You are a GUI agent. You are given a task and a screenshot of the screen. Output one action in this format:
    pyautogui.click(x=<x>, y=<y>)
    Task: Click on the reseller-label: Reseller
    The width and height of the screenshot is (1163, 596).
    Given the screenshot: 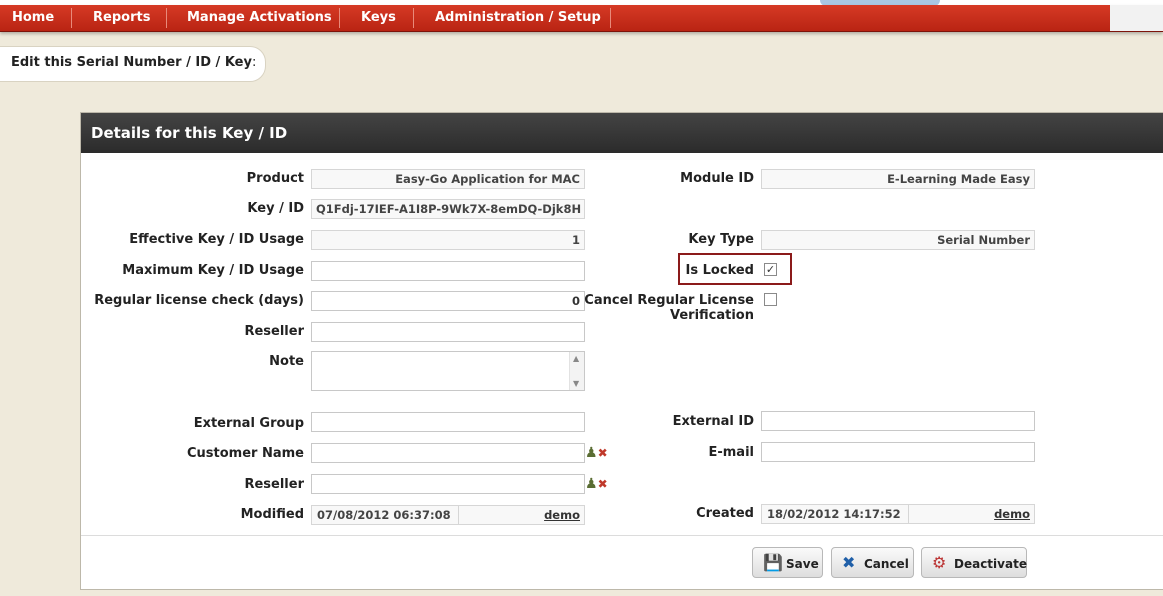 What is the action you would take?
    pyautogui.click(x=274, y=331)
    